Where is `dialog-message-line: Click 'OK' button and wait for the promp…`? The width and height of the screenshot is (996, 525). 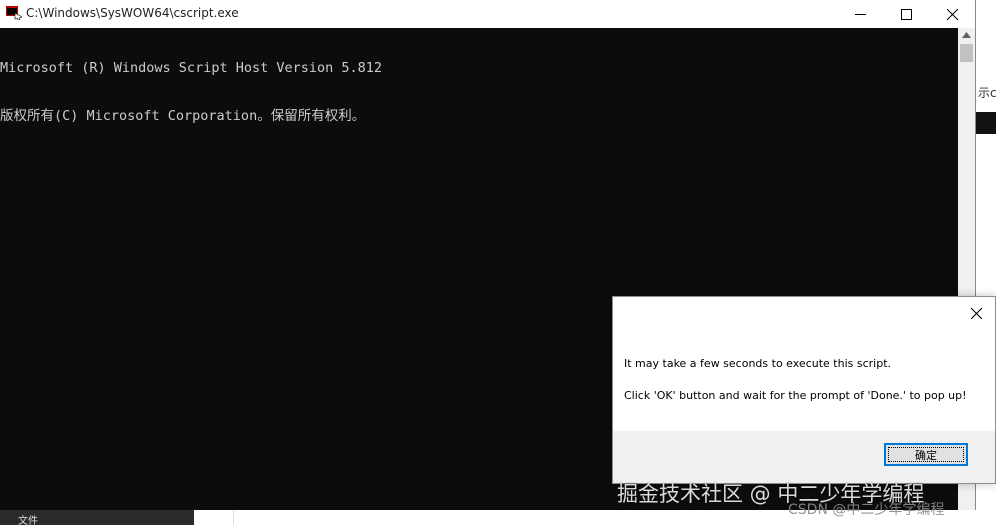
dialog-message-line: Click 'OK' button and wait for the promp… is located at coordinates (795, 395).